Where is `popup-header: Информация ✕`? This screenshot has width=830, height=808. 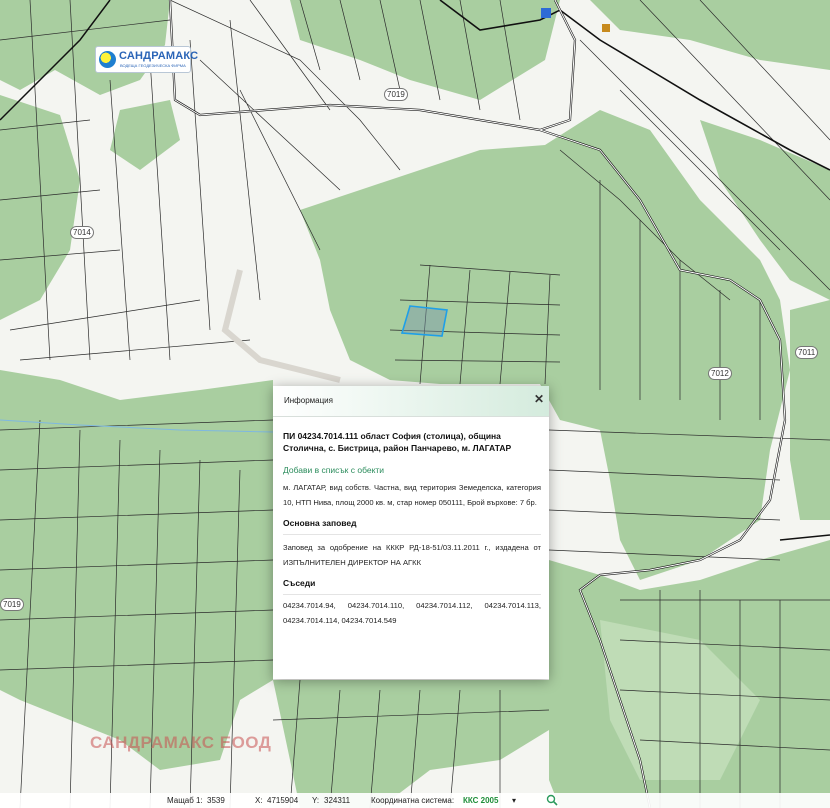
popup-header: Информация ✕ is located at coordinates (411, 401).